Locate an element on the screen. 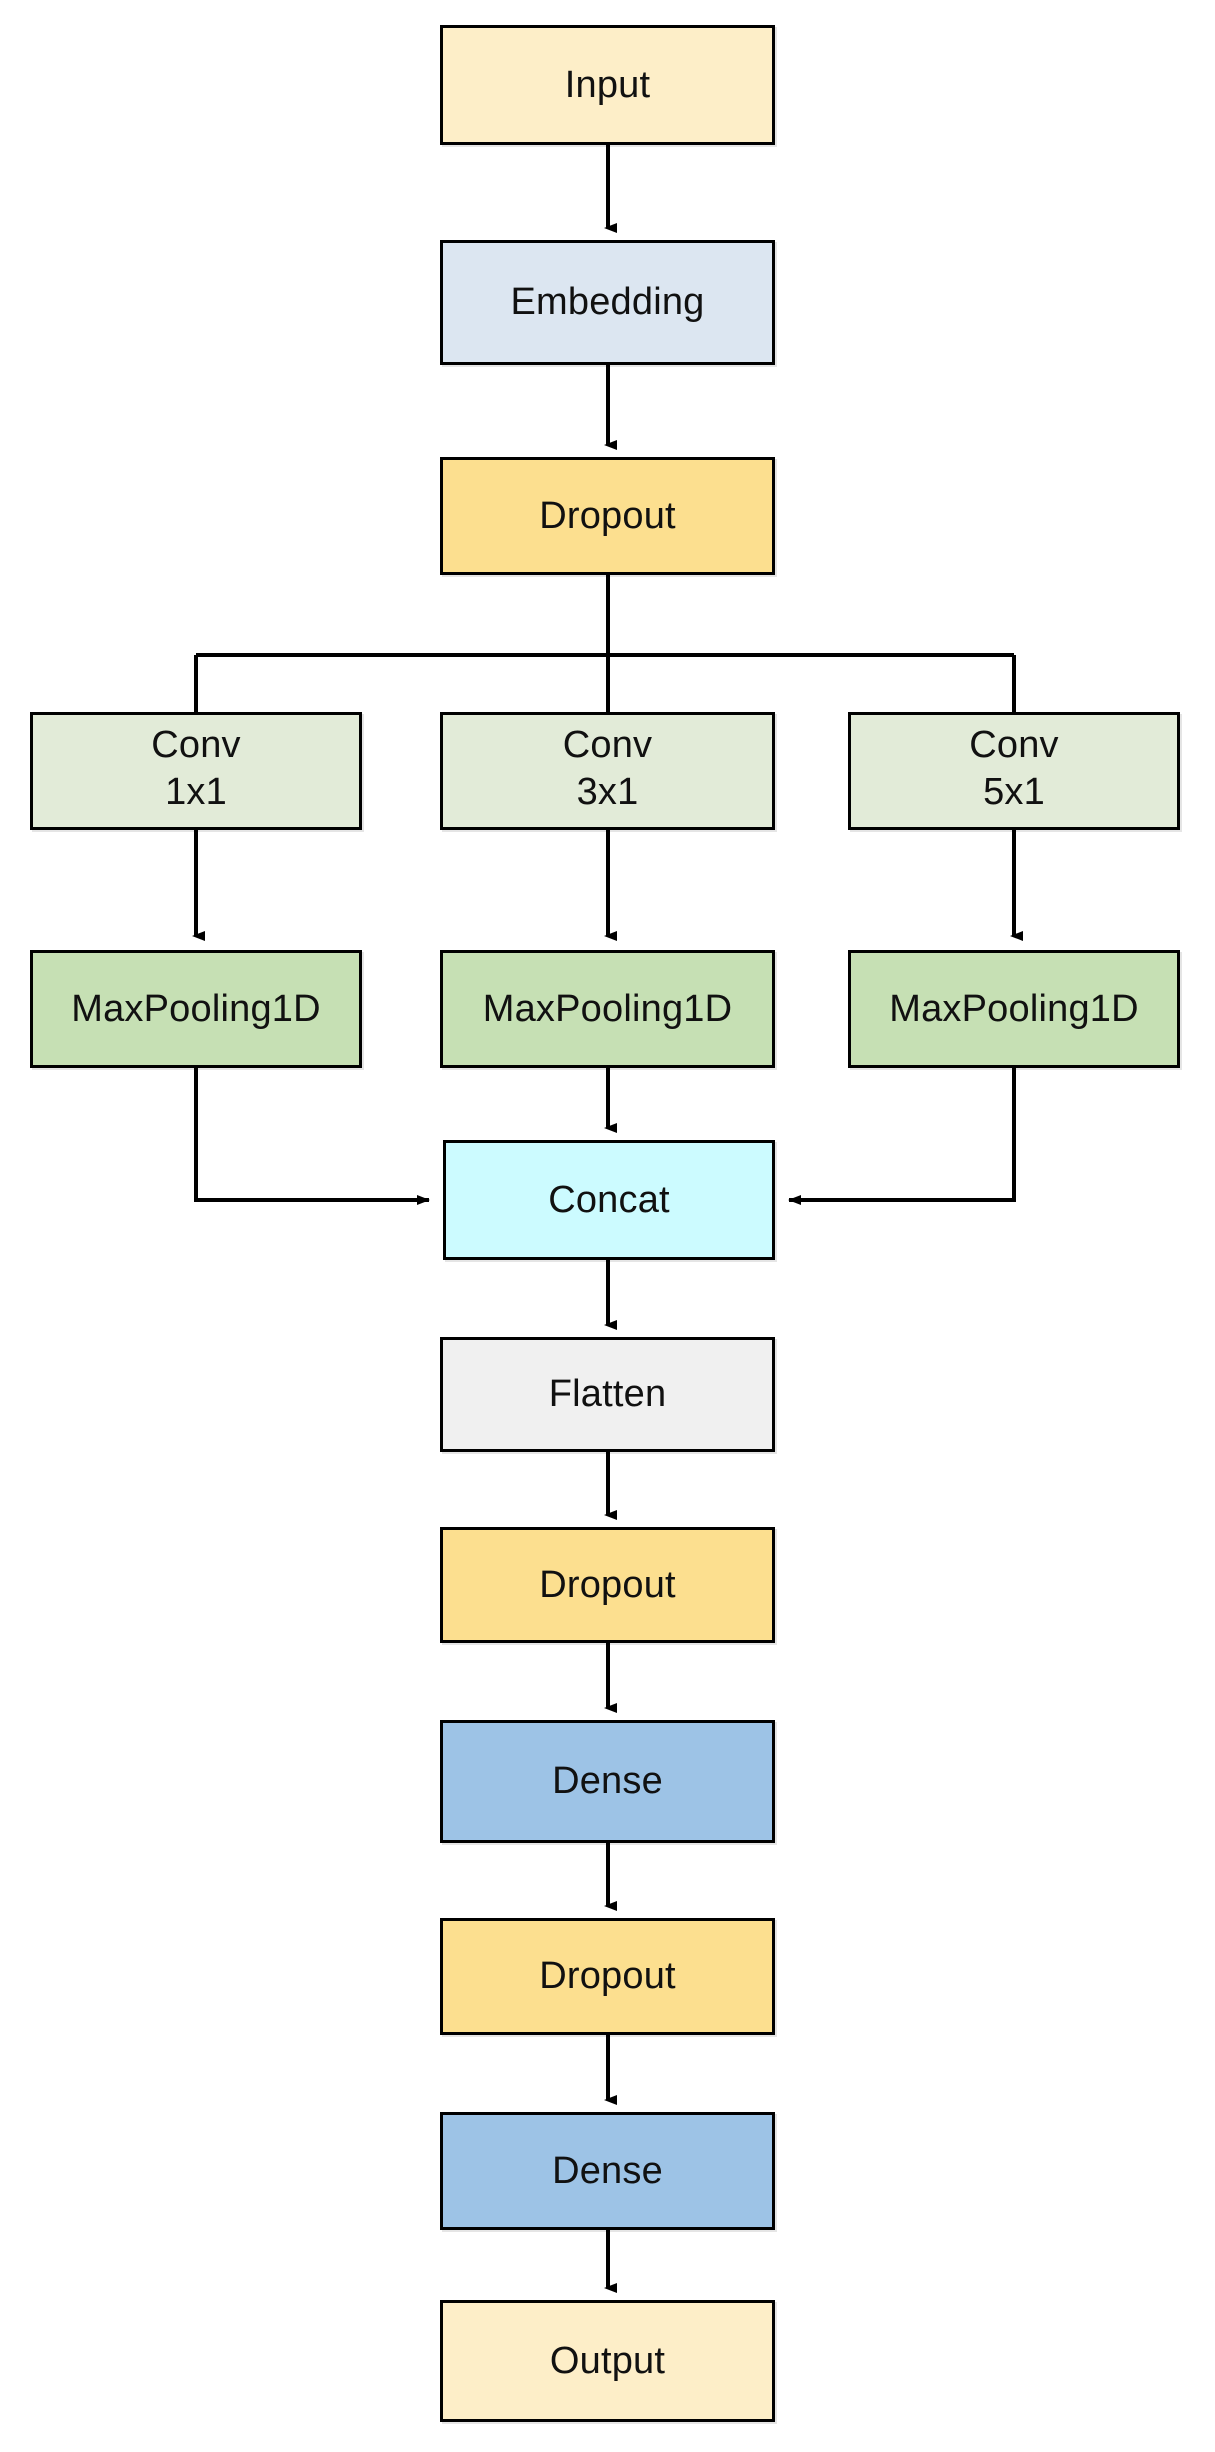  node-conv-1x1-label: Conv is located at coordinates (196, 745).